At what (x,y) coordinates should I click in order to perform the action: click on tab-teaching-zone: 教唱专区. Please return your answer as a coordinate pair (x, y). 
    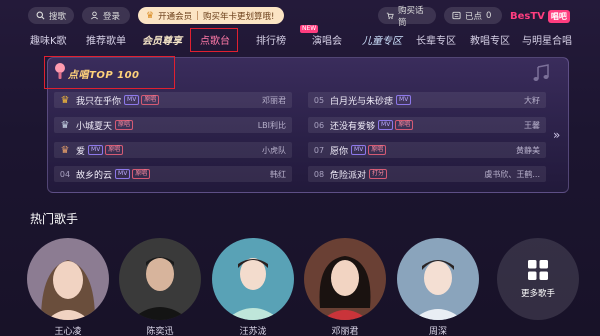
    Looking at the image, I should click on (490, 39).